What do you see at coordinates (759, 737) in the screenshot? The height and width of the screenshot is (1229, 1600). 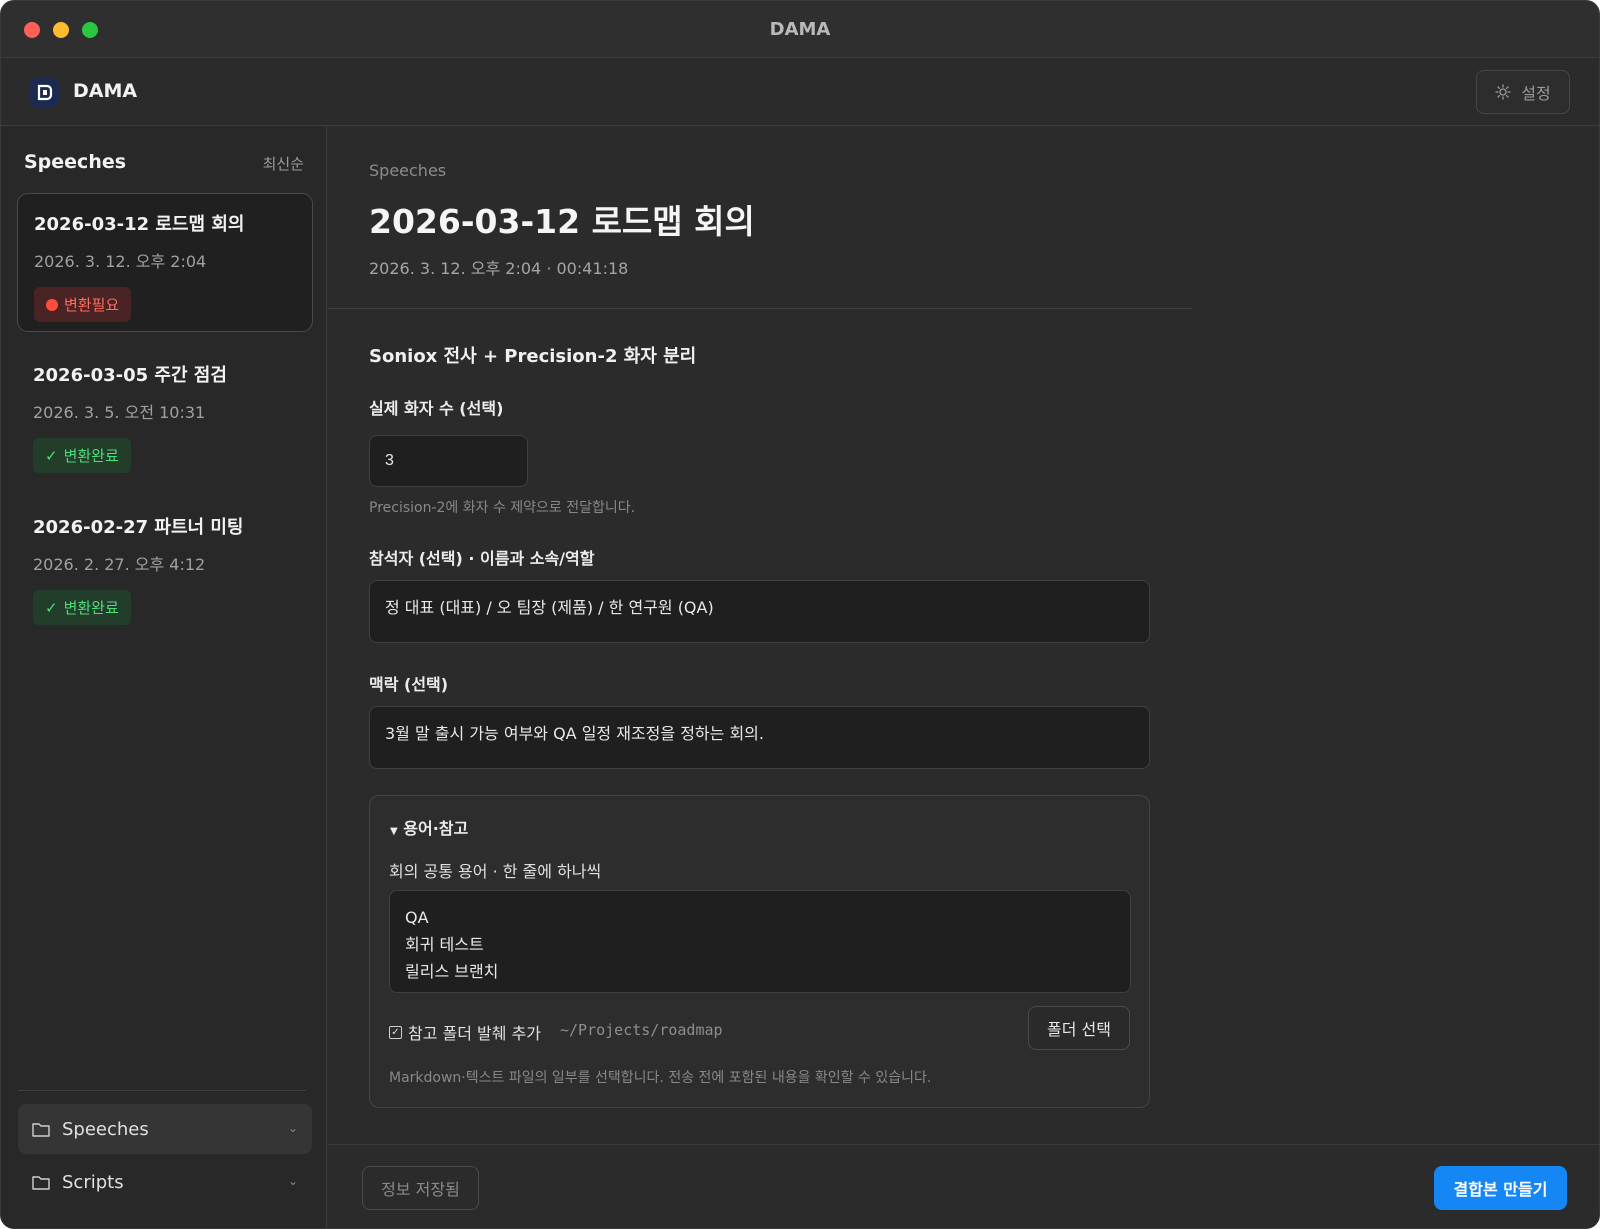 I see `context-field: 3월 말 출시 가능 여부와 QA 일정 재조정을 정하는 회의.` at bounding box center [759, 737].